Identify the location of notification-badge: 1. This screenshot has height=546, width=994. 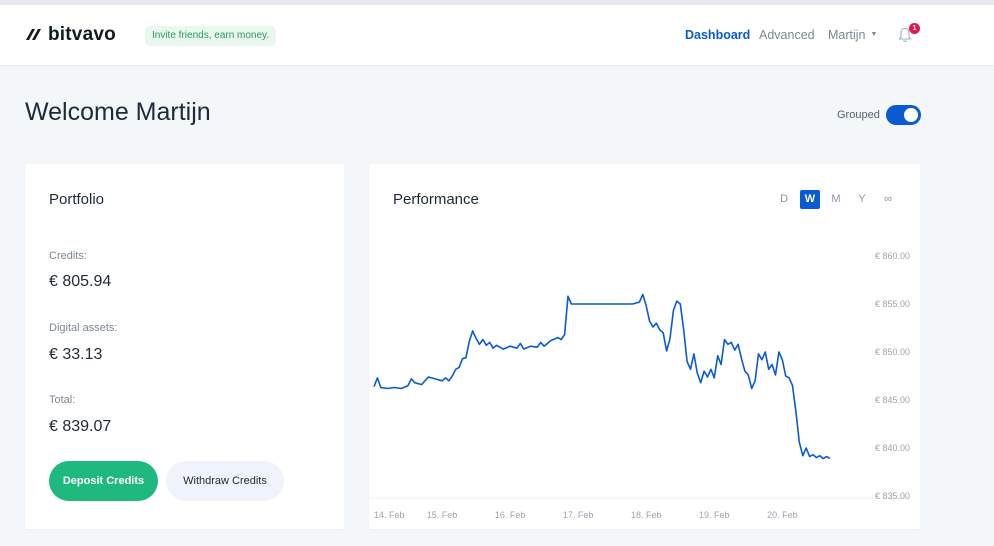
(914, 28).